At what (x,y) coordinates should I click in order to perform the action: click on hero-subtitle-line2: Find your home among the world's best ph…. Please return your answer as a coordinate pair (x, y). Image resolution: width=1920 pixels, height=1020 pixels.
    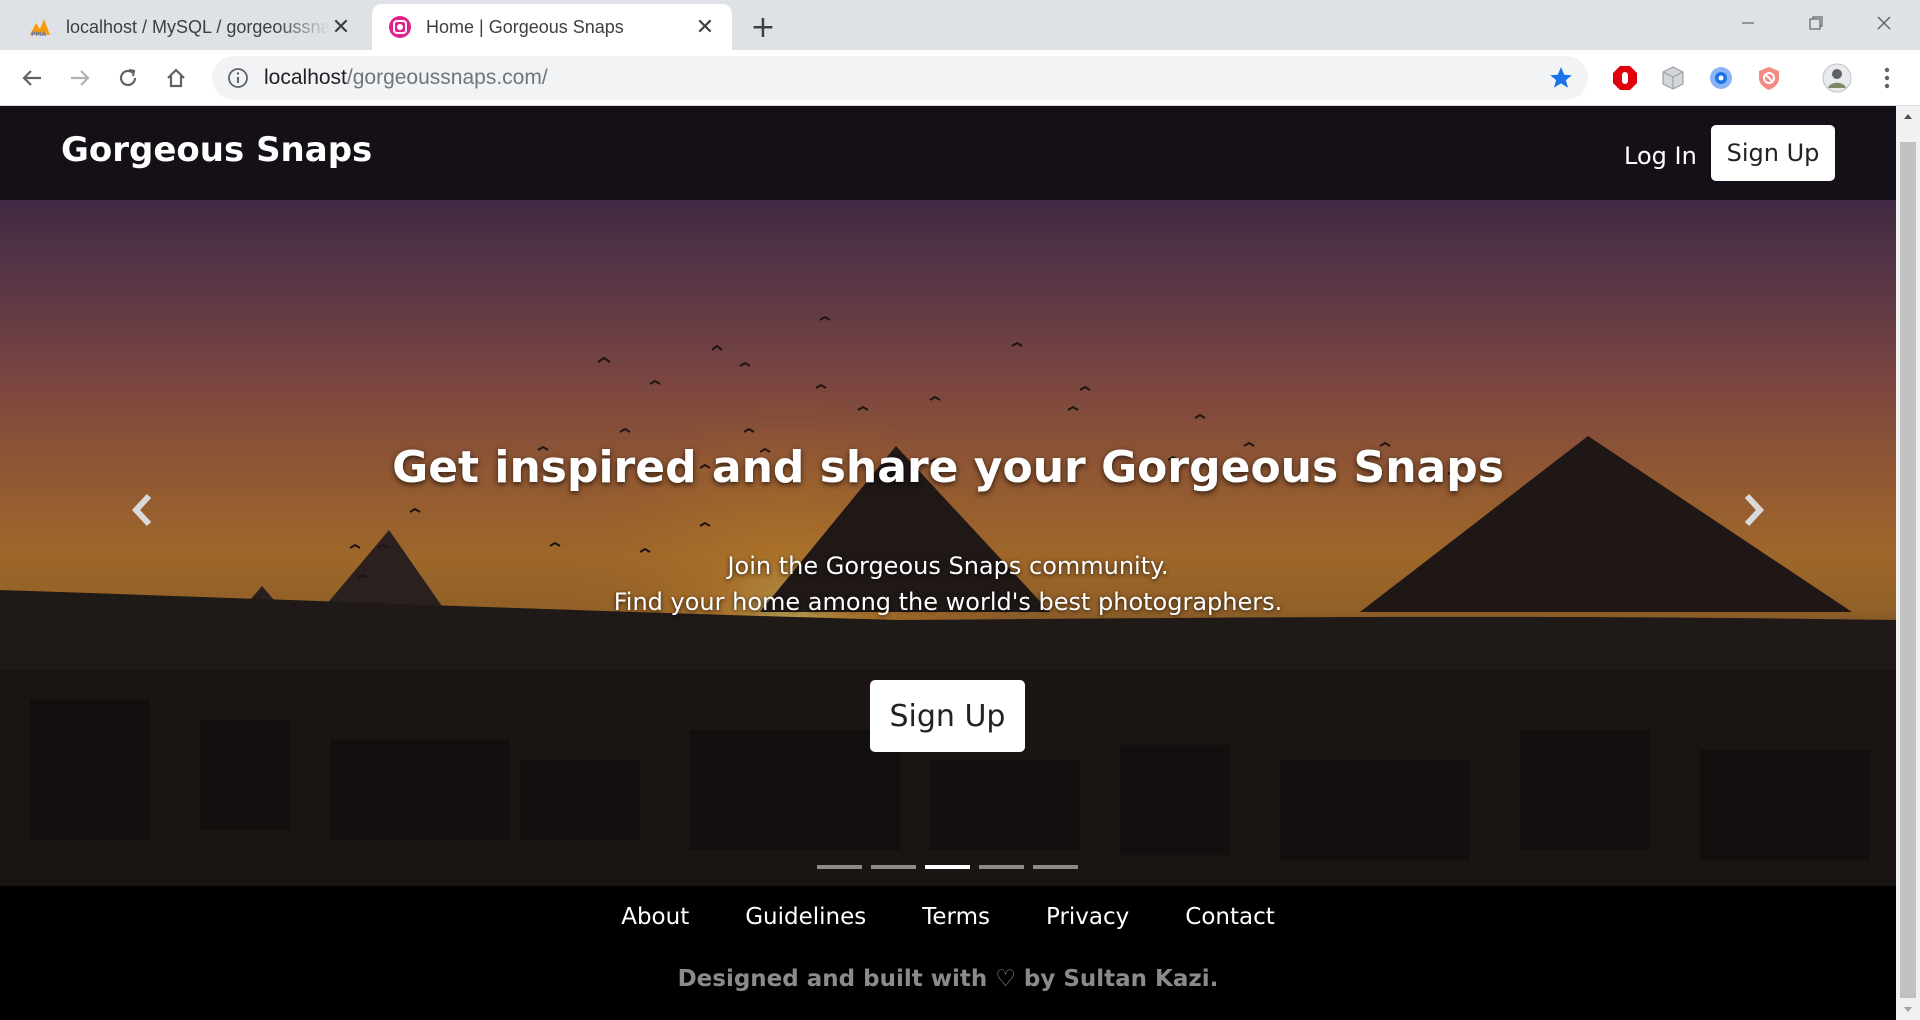
    Looking at the image, I should click on (948, 602).